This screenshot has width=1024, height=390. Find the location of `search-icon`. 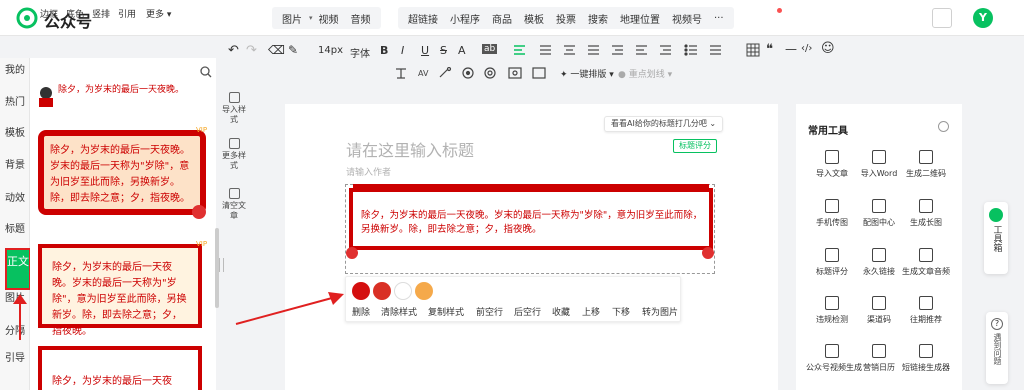

search-icon is located at coordinates (206, 72).